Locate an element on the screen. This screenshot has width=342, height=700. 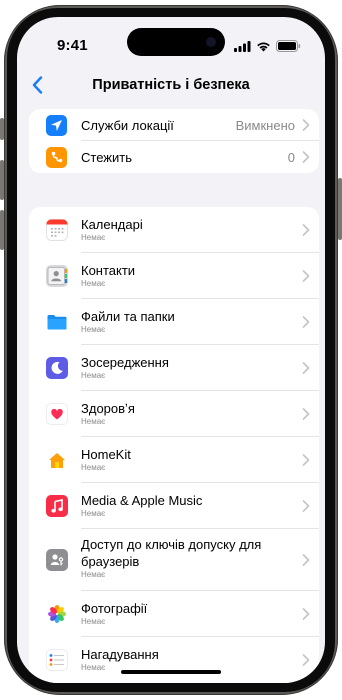
moon-glyph-icon is located at coordinates (57, 367).